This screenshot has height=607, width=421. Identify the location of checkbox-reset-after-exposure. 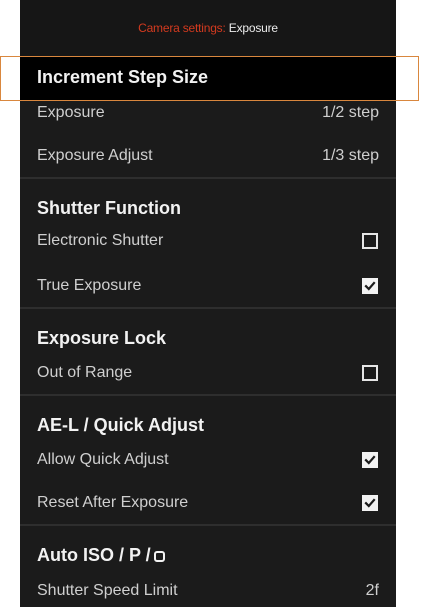
(370, 503).